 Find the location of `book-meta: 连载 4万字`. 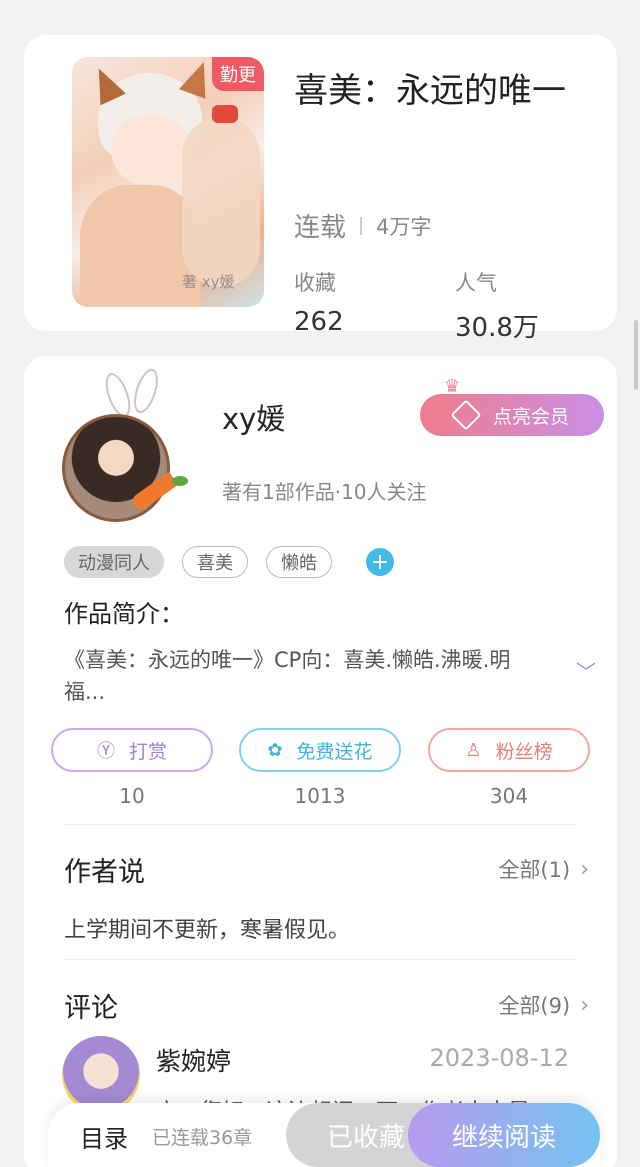

book-meta: 连载 4万字 is located at coordinates (362, 225).